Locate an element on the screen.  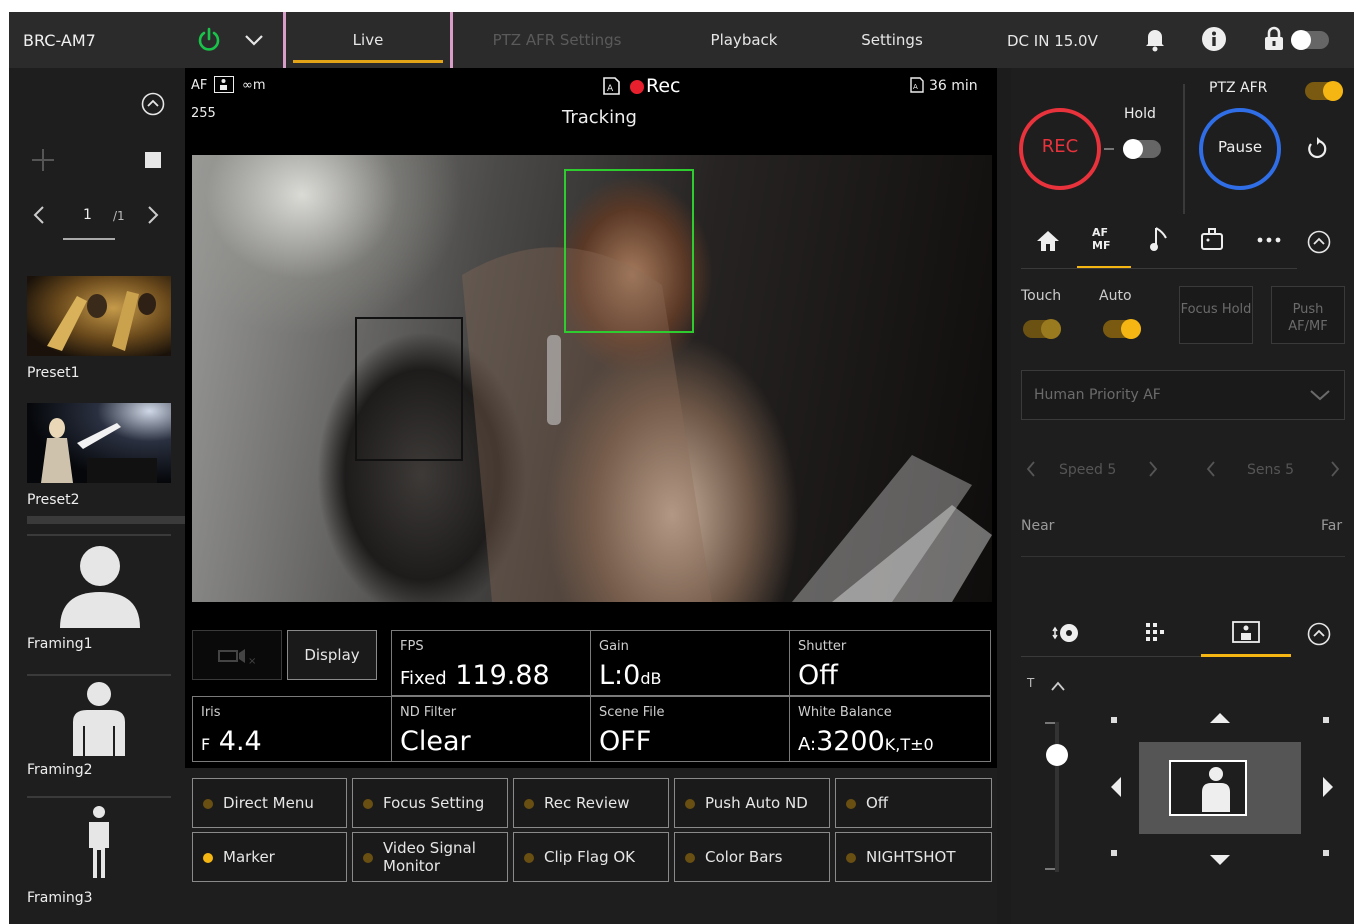
assign-button: Push Auto ND is located at coordinates (752, 803).